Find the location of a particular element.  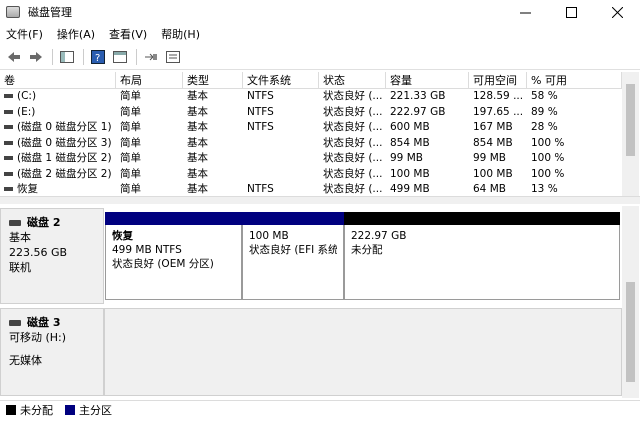

volume-list-scrollbar is located at coordinates (630, 134).